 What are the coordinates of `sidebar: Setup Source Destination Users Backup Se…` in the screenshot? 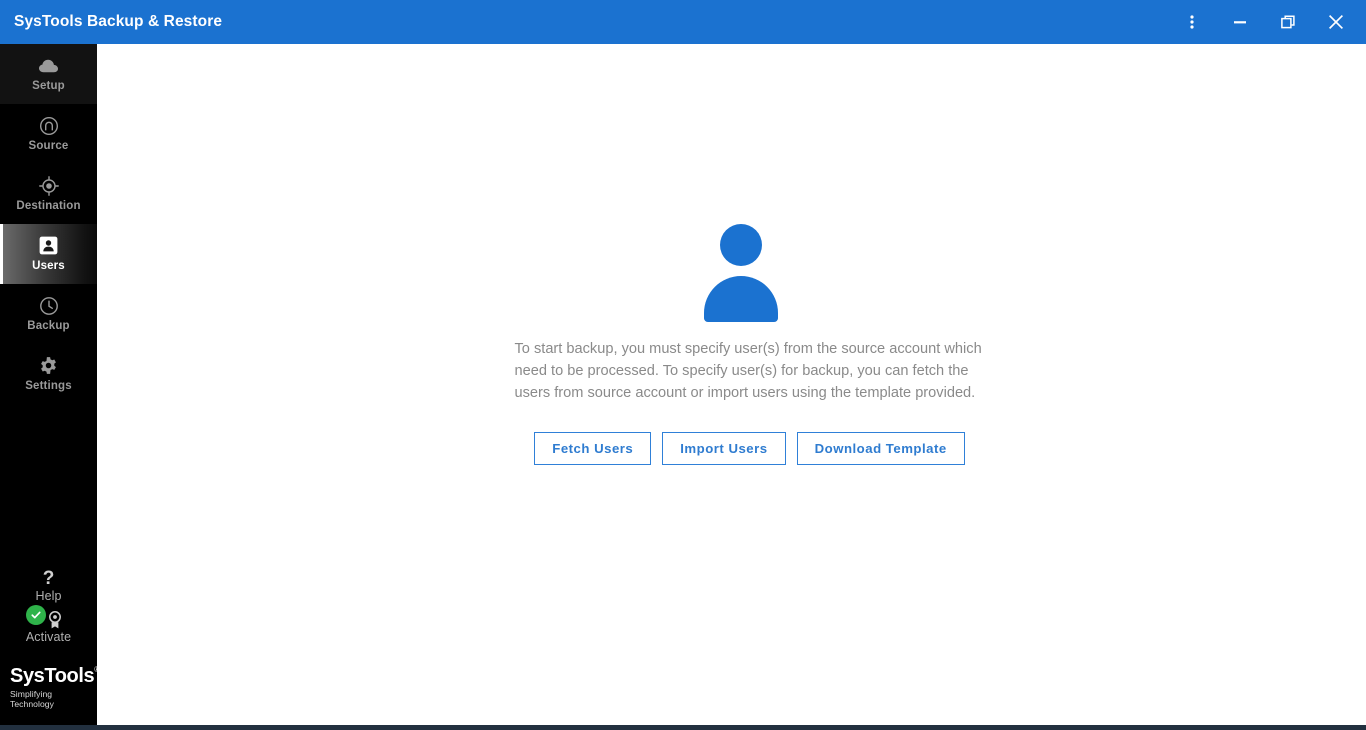 It's located at (50, 384).